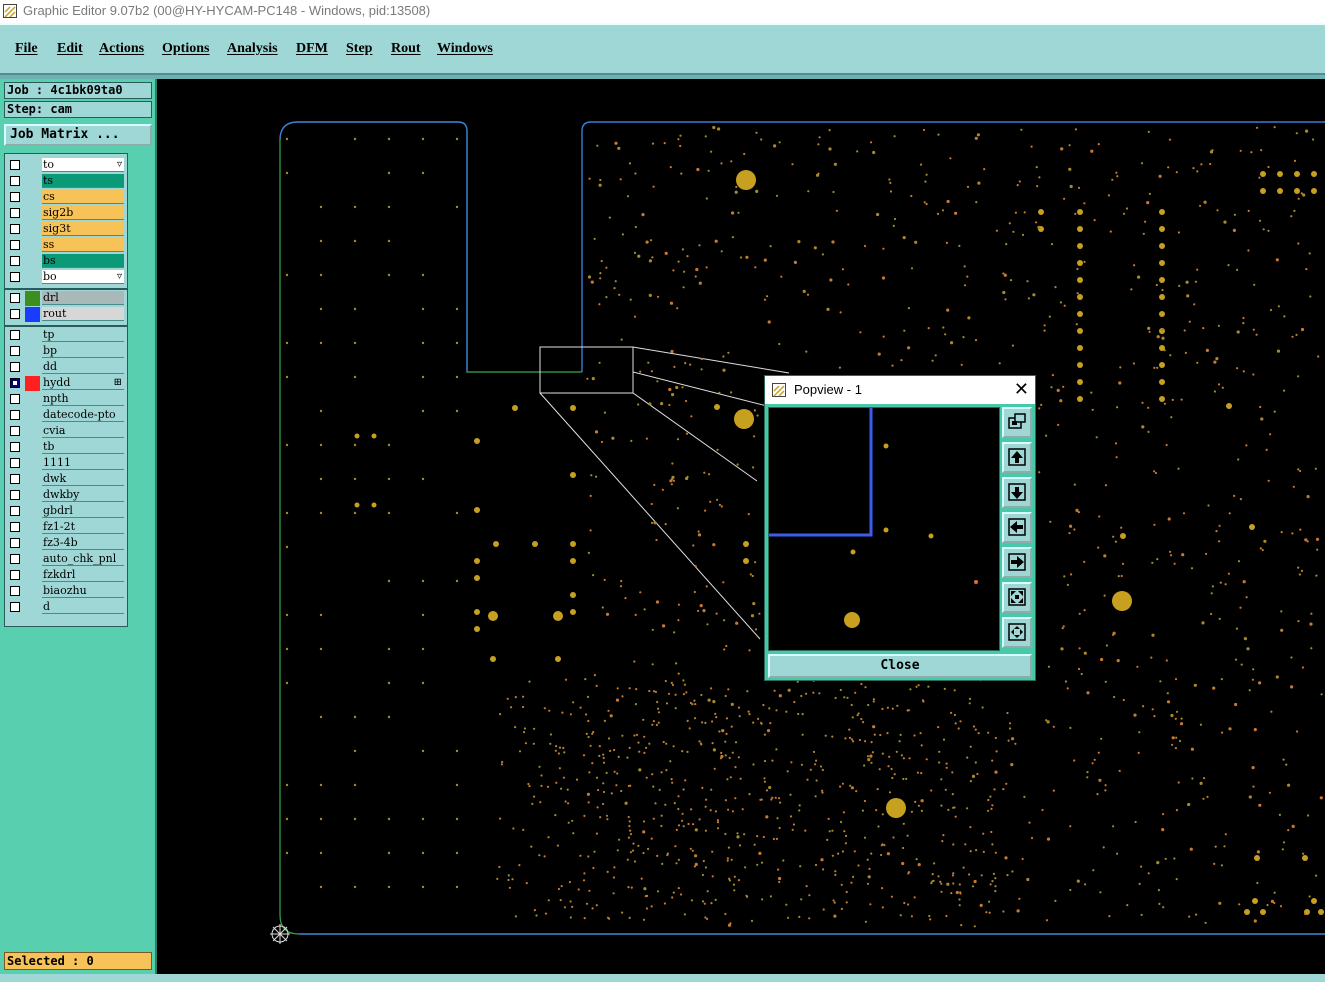  I want to click on pan-down-button, so click(1017, 492).